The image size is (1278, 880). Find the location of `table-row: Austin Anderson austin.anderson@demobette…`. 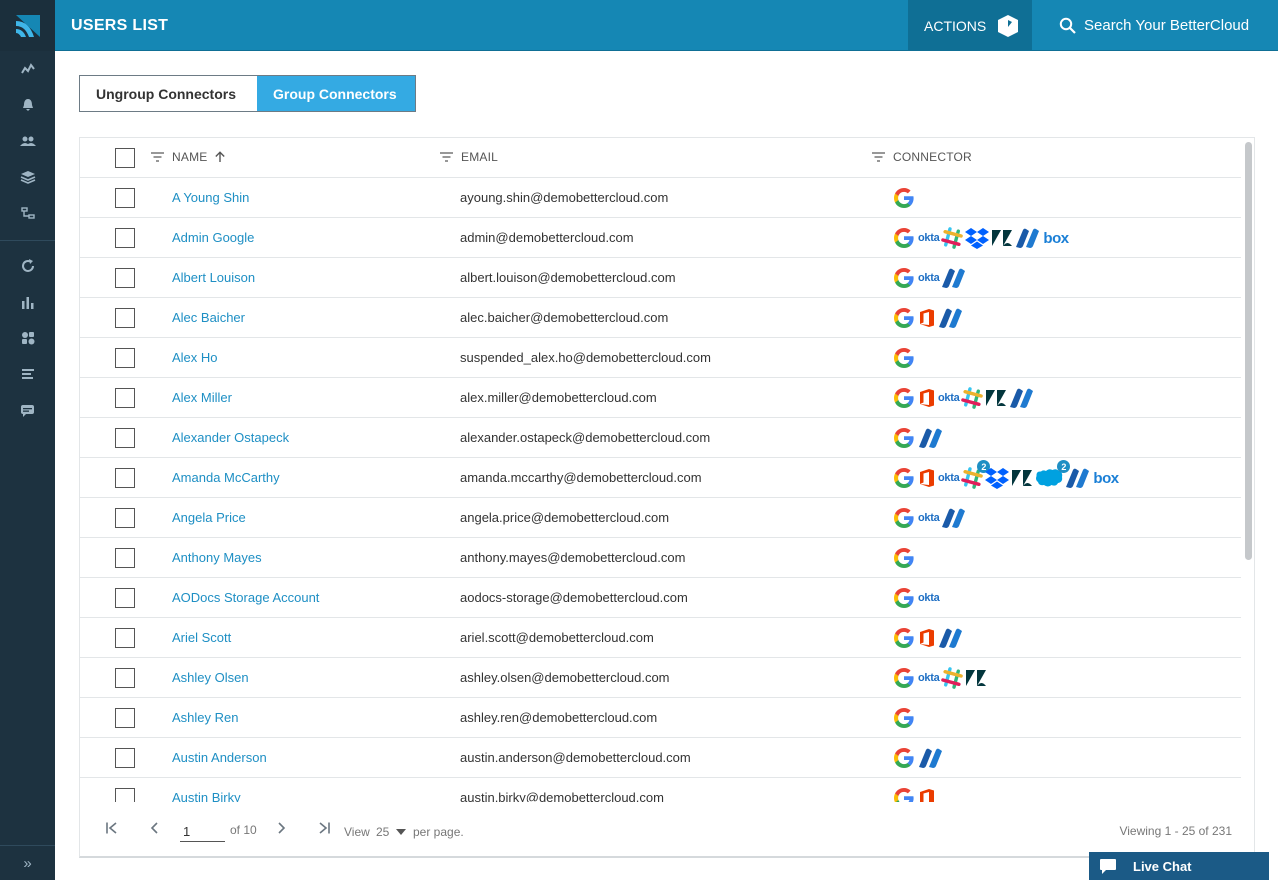

table-row: Austin Anderson austin.anderson@demobette… is located at coordinates (660, 758).